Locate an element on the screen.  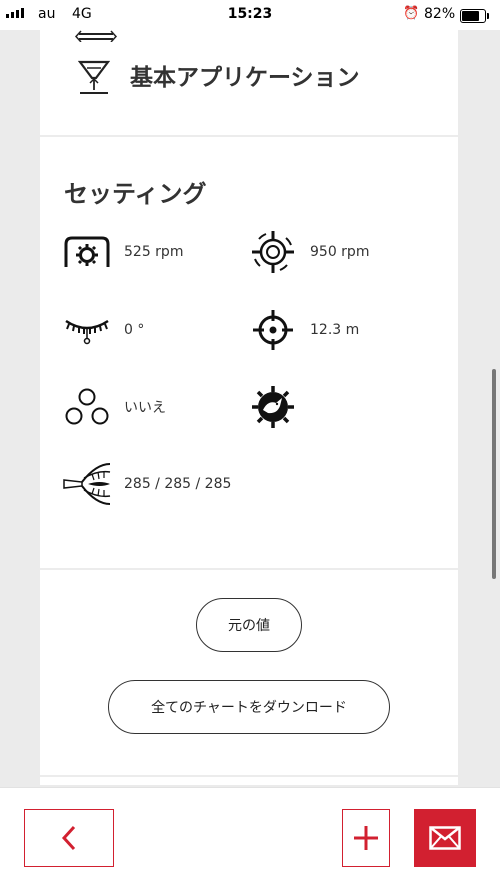
back-button is located at coordinates (69, 838).